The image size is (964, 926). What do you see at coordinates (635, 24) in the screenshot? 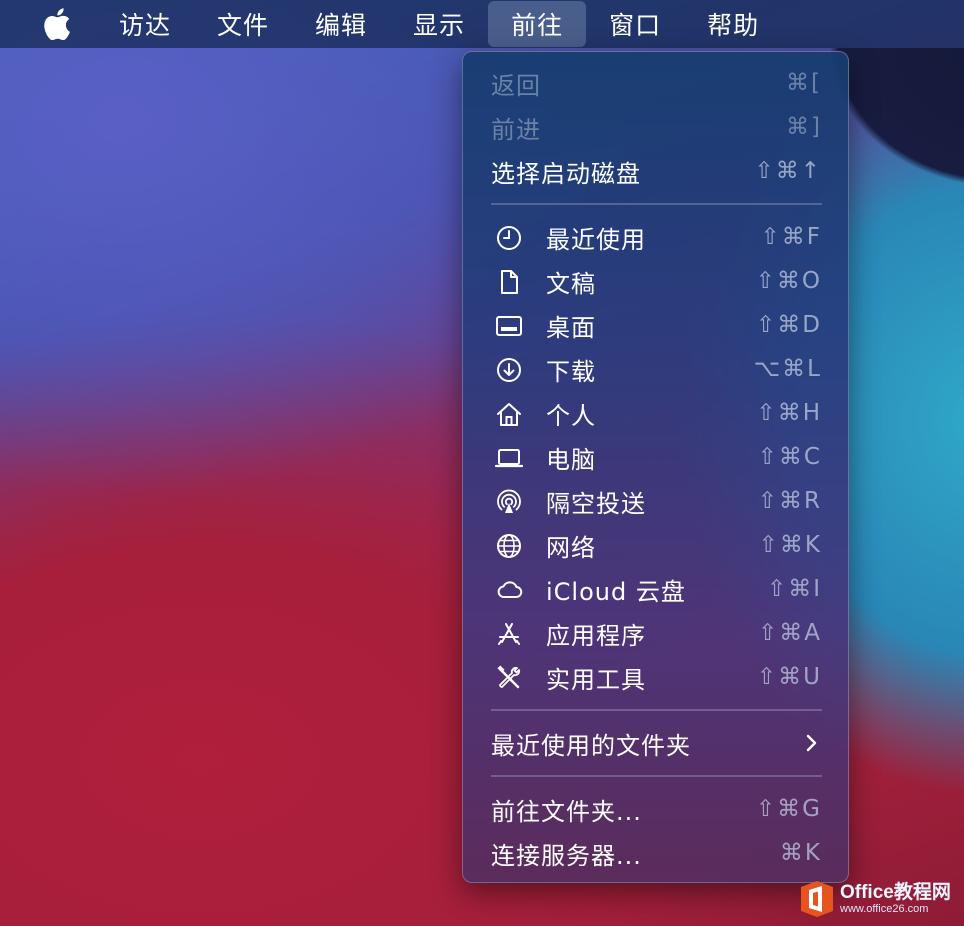
I see `menubar-window: 窗口` at bounding box center [635, 24].